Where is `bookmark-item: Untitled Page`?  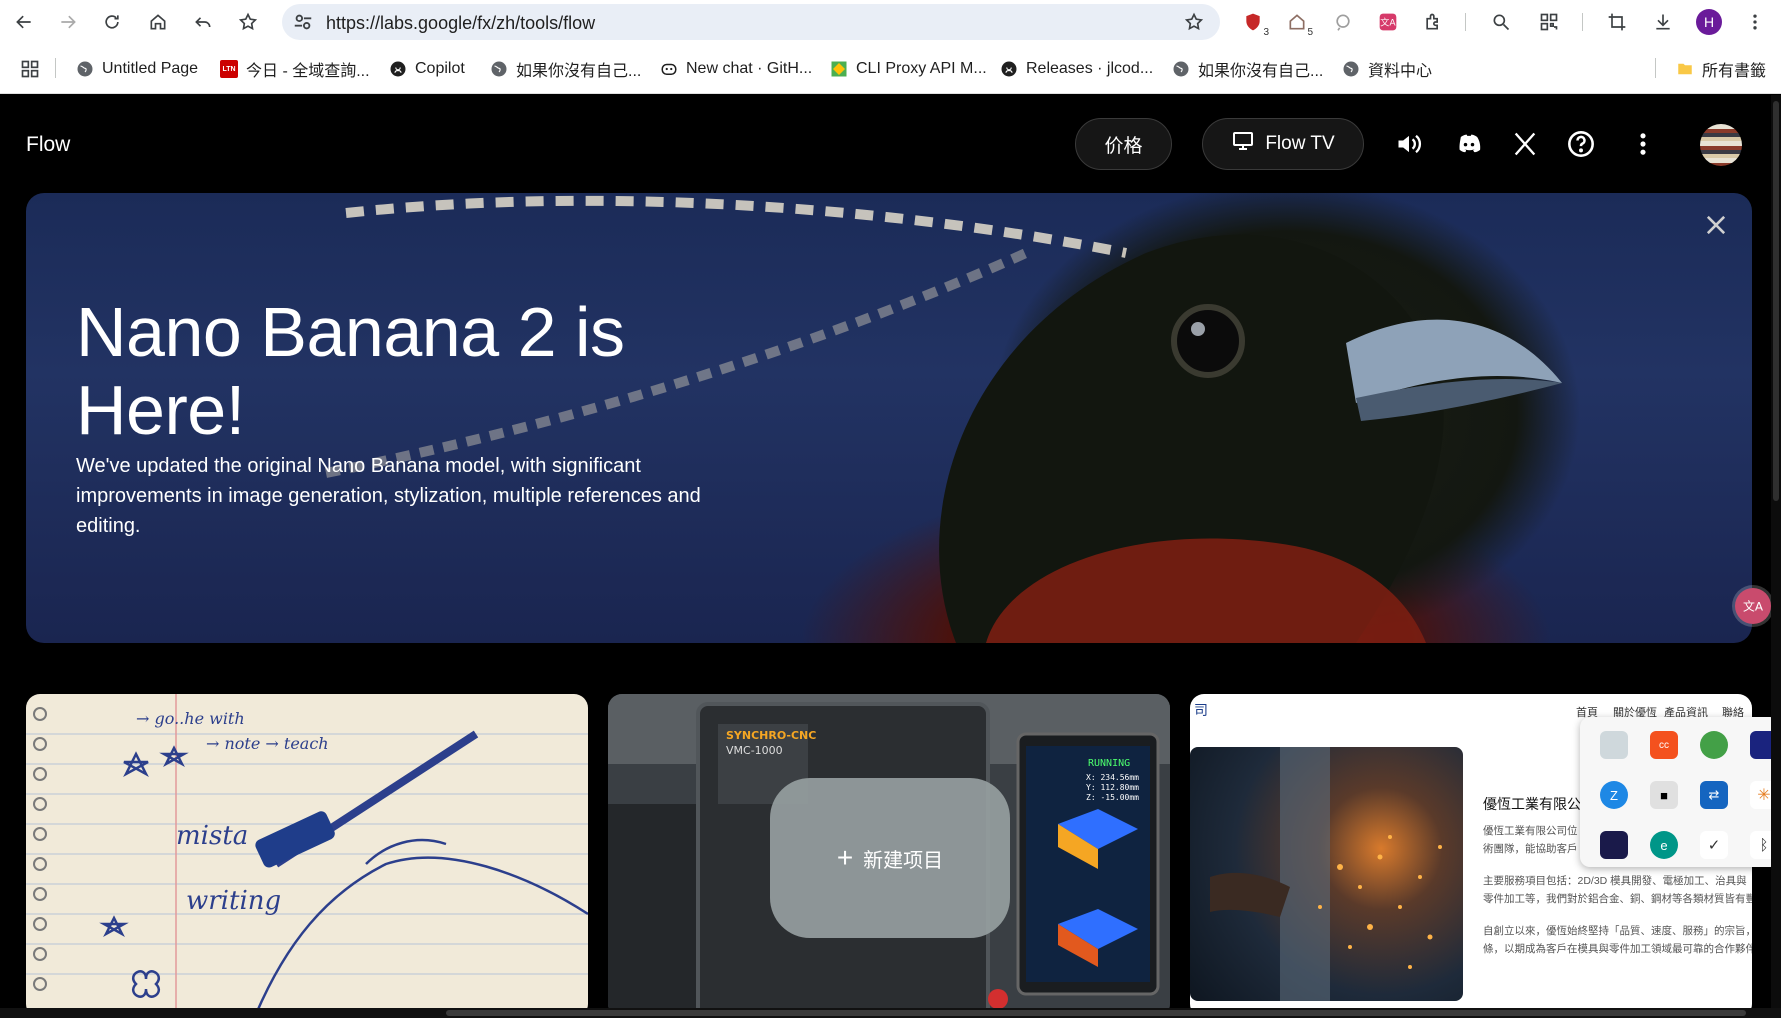
bookmark-item: Untitled Page is located at coordinates (137, 69).